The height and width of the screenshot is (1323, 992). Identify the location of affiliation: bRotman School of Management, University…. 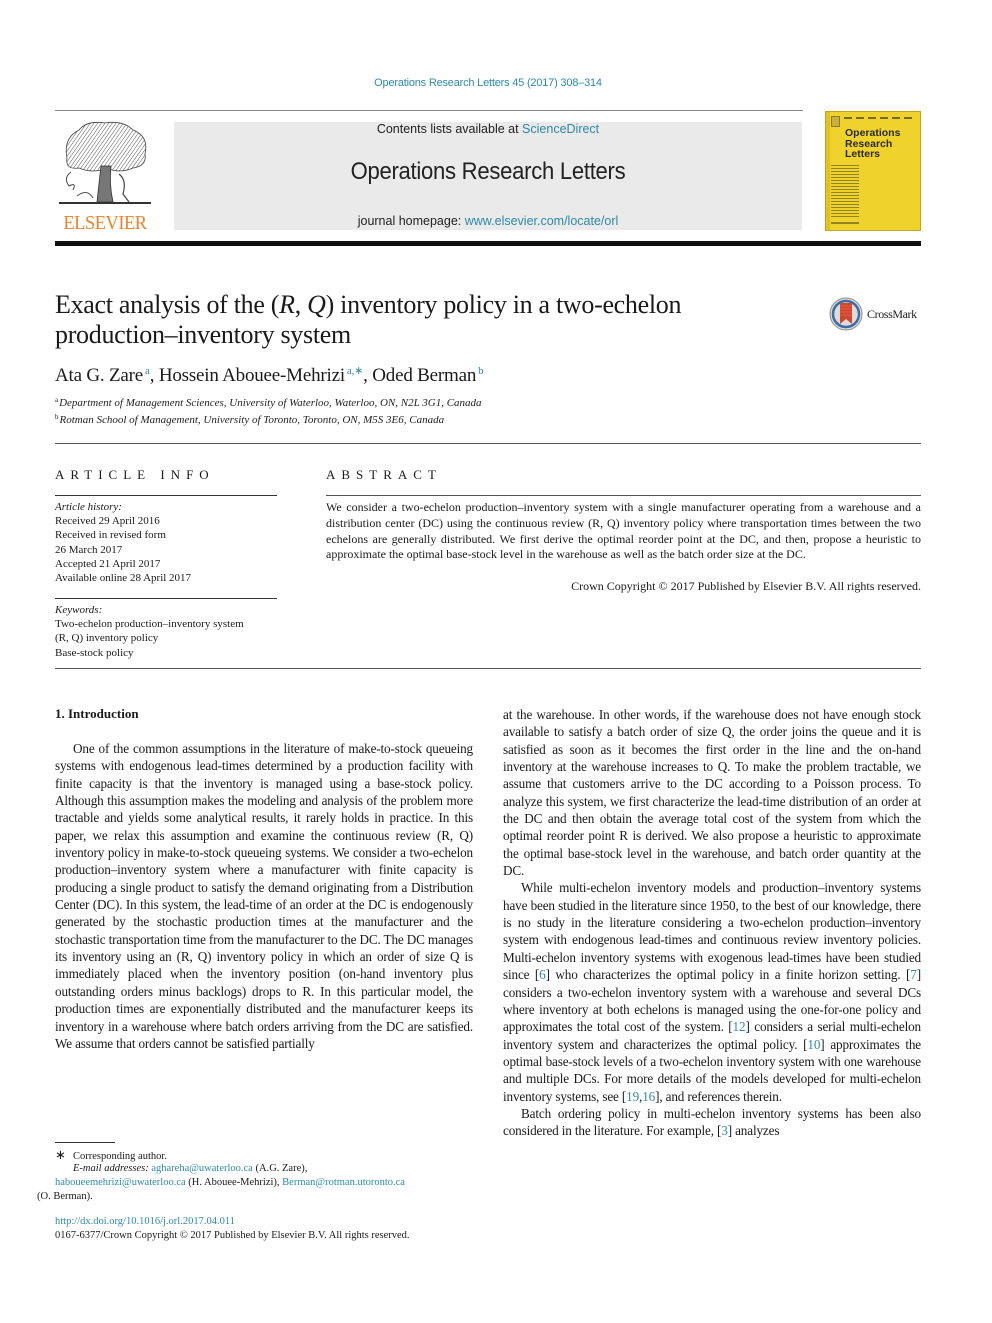
(250, 419).